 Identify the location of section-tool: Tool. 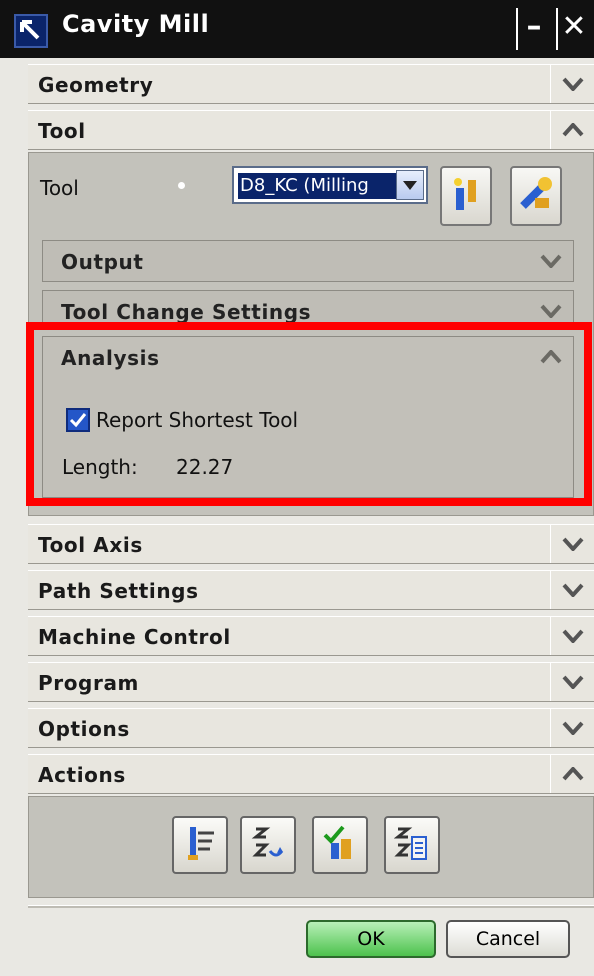
(311, 130).